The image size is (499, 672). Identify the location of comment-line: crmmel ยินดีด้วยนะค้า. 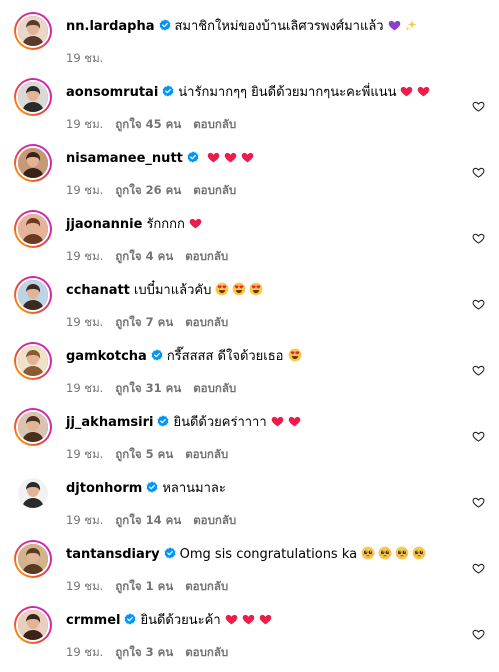
(262, 621).